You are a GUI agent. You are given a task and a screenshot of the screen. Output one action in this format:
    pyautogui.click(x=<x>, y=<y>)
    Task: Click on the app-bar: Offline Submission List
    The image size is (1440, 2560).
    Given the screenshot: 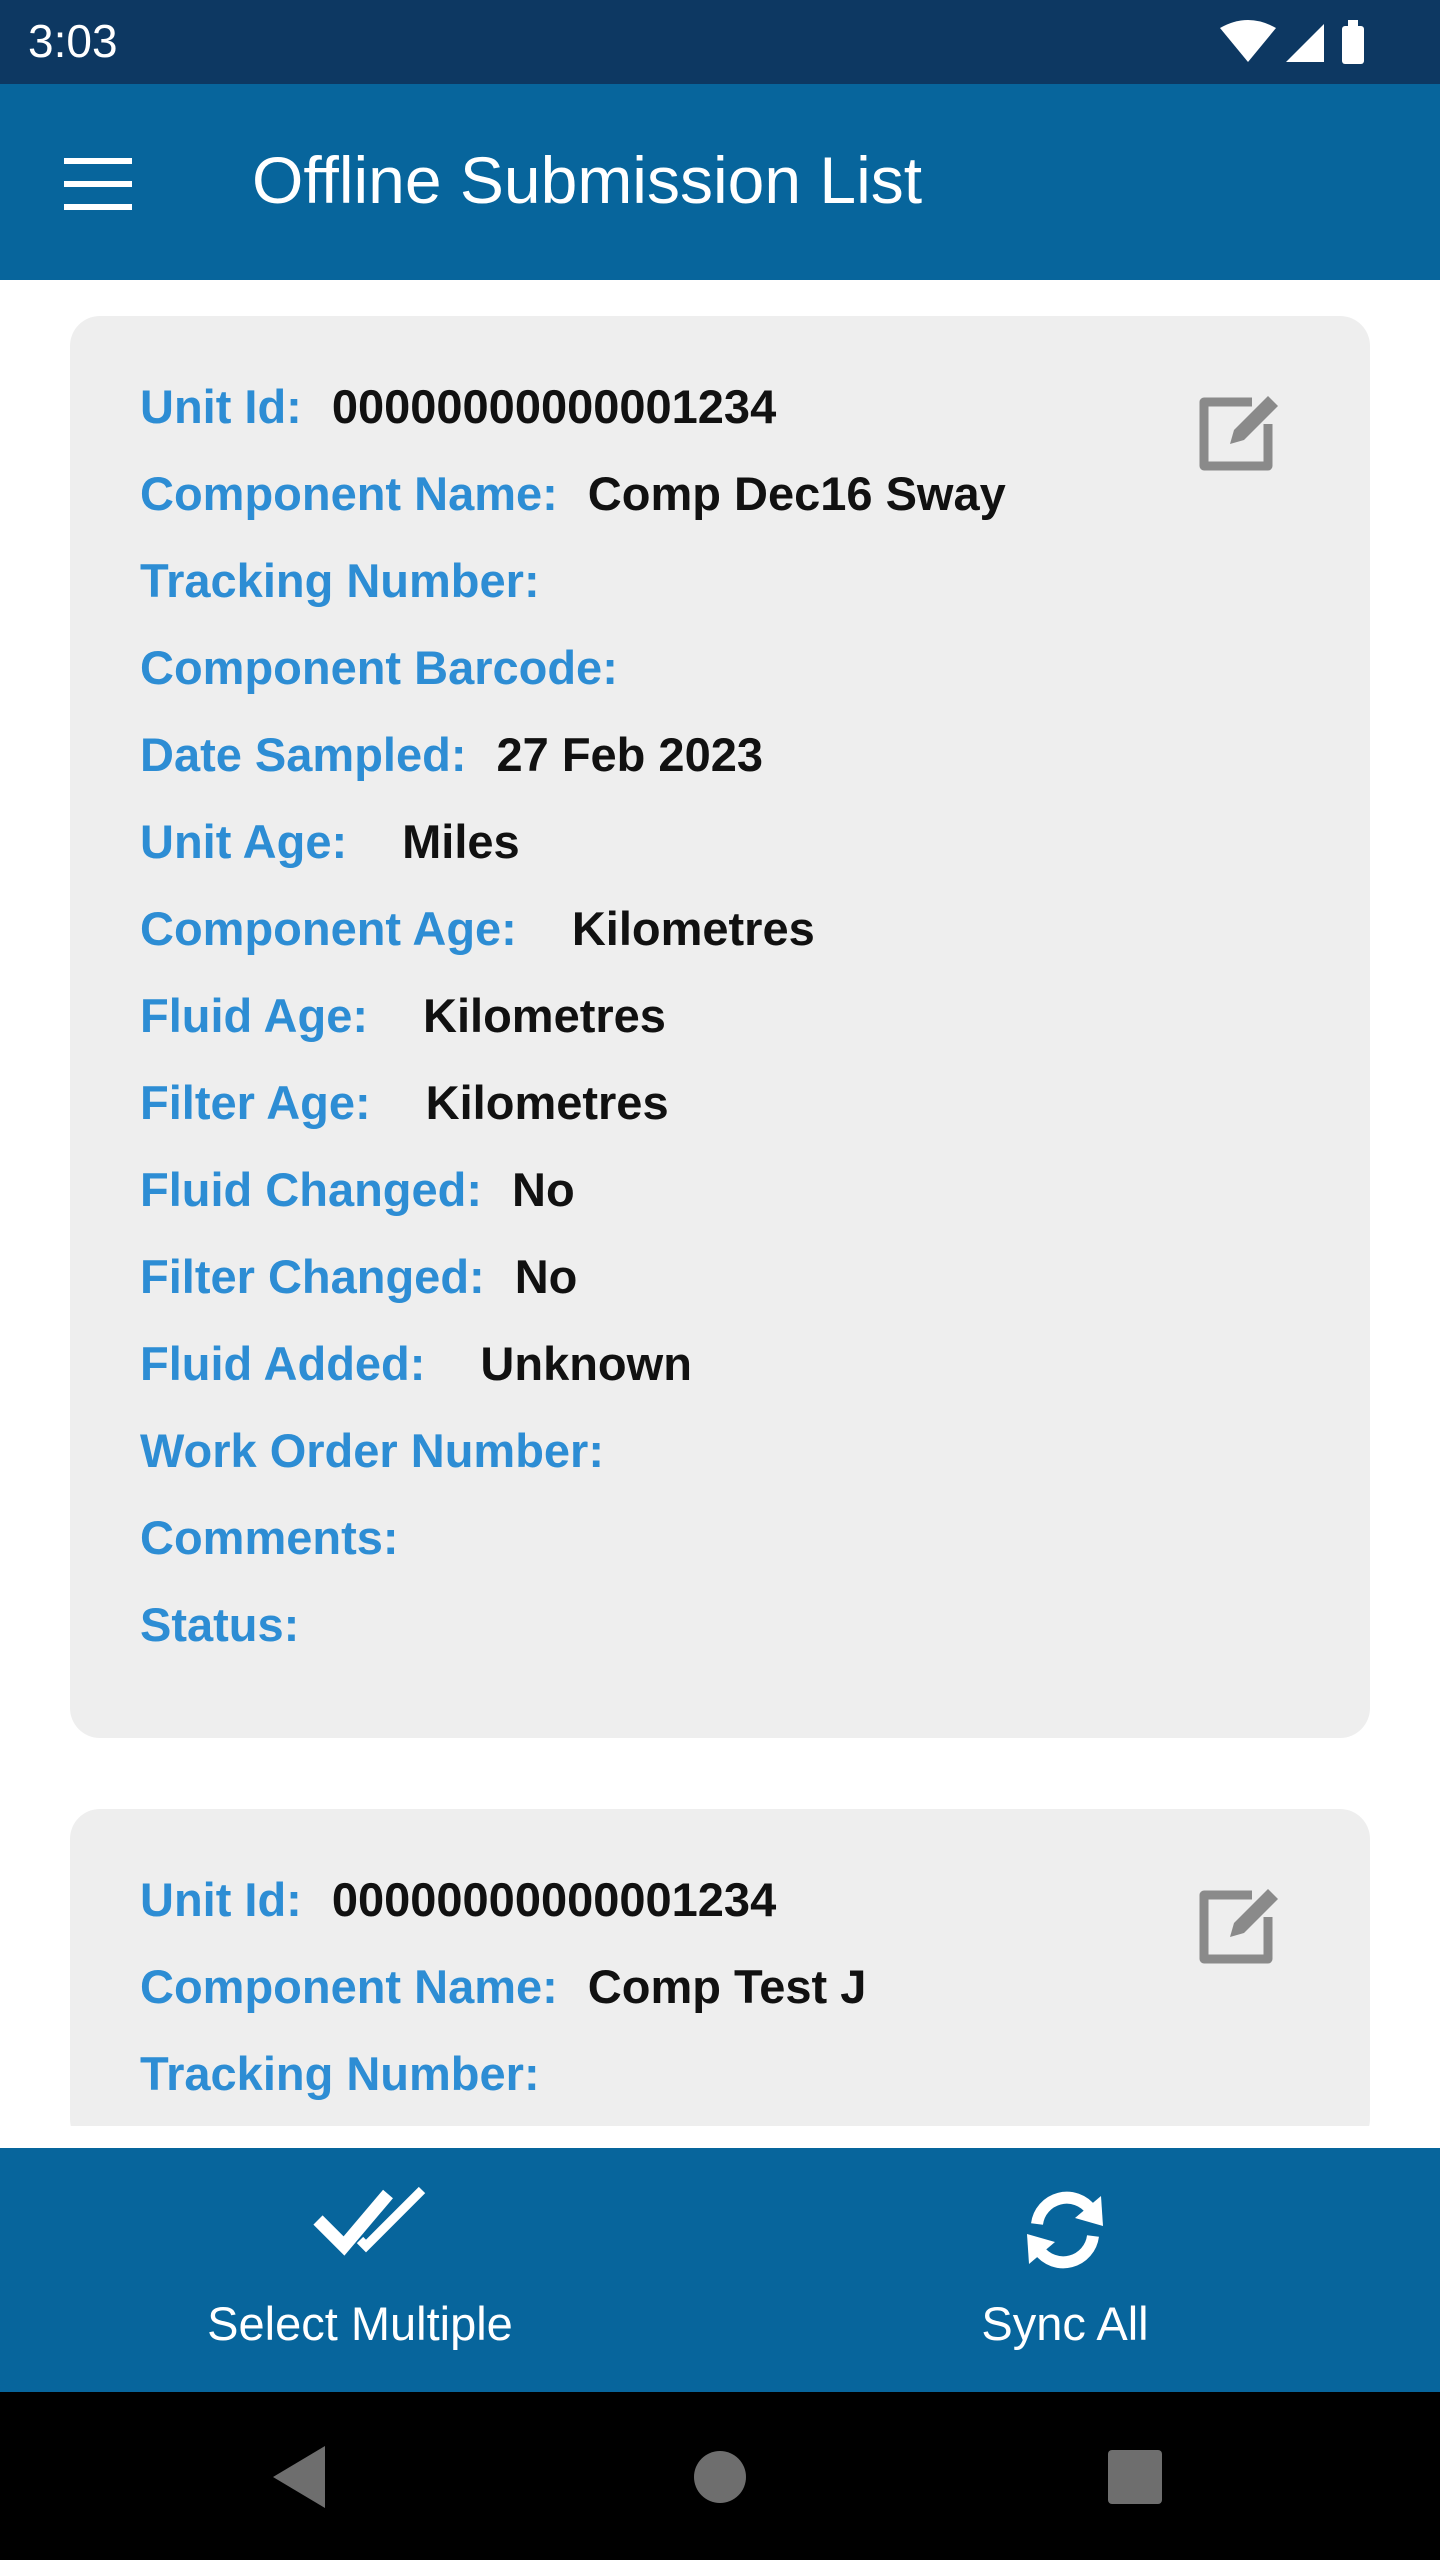 What is the action you would take?
    pyautogui.click(x=720, y=182)
    